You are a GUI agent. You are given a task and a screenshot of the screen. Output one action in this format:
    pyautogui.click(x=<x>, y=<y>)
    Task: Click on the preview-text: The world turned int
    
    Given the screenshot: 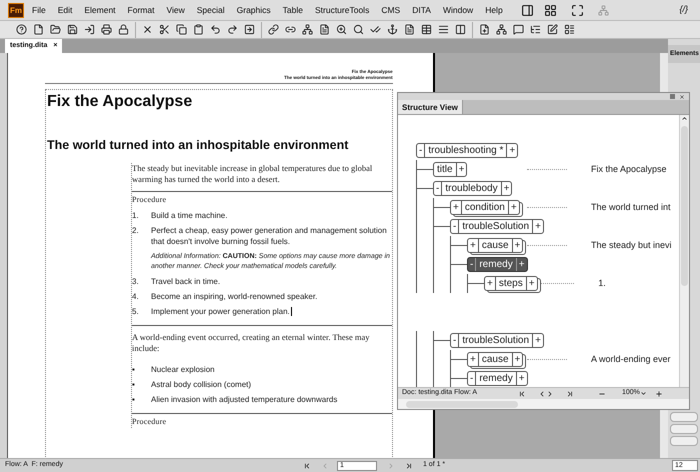 What is the action you would take?
    pyautogui.click(x=631, y=207)
    